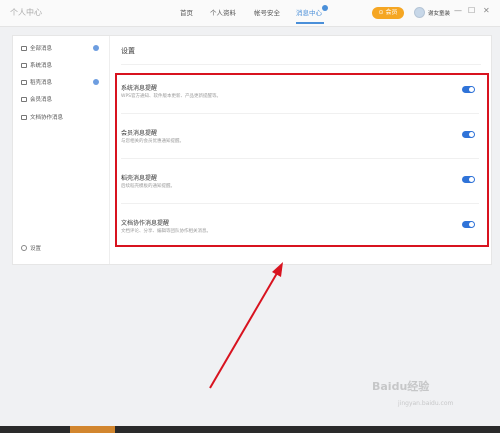 The width and height of the screenshot is (500, 433). What do you see at coordinates (92, 429) in the screenshot?
I see `taskbar-app` at bounding box center [92, 429].